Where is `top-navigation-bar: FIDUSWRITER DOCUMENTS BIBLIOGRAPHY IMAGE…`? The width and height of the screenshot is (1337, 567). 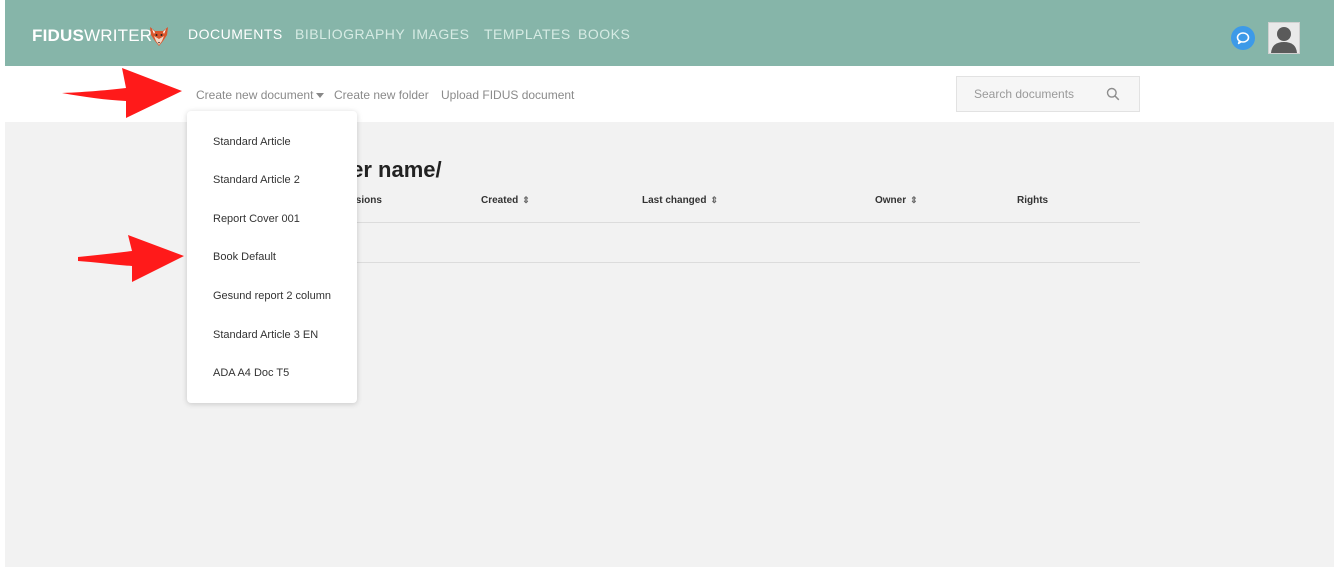
top-navigation-bar: FIDUSWRITER DOCUMENTS BIBLIOGRAPHY IMAGE… is located at coordinates (669, 33).